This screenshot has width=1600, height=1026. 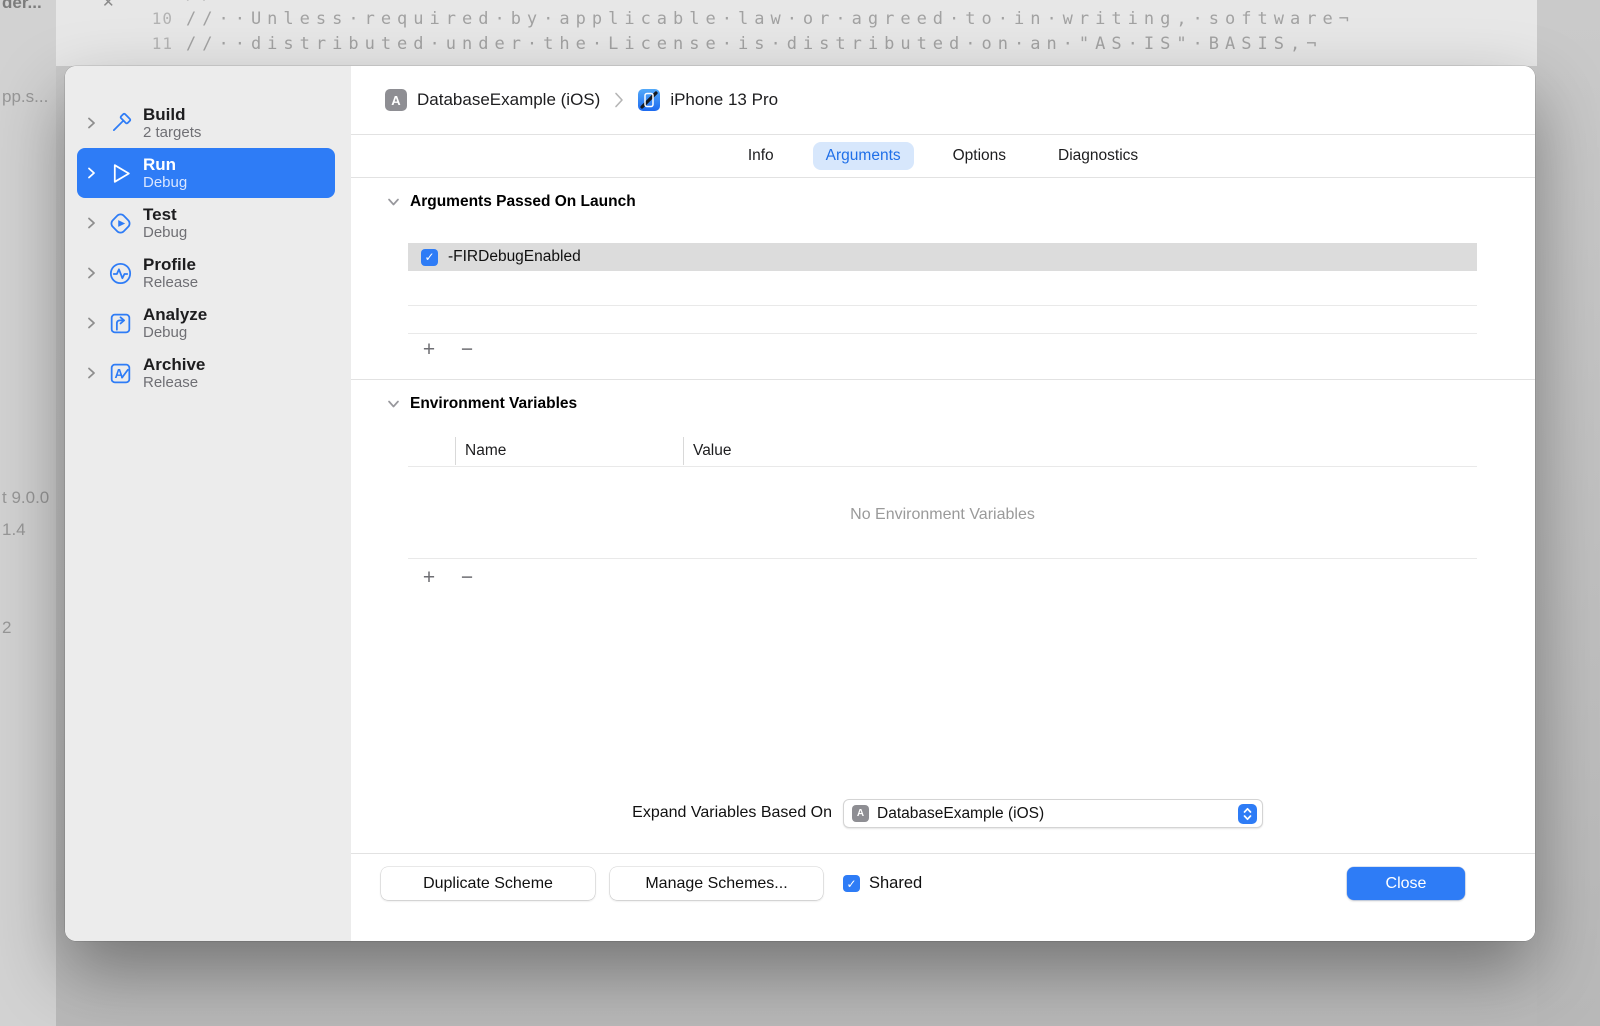 I want to click on background-text-fragment: t 9.0.0, so click(x=26, y=497).